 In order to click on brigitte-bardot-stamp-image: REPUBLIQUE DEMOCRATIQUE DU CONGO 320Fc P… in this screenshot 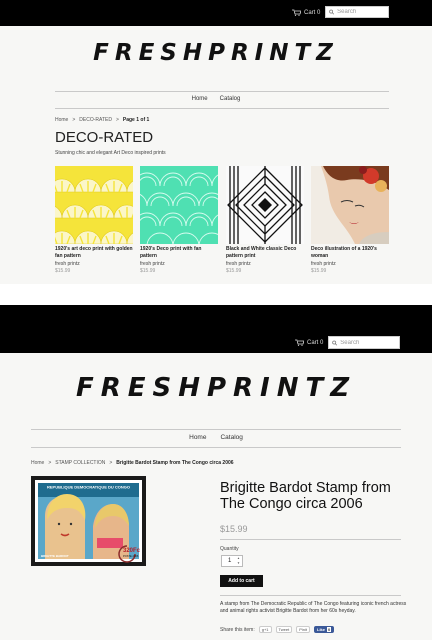, I will do `click(88, 521)`.